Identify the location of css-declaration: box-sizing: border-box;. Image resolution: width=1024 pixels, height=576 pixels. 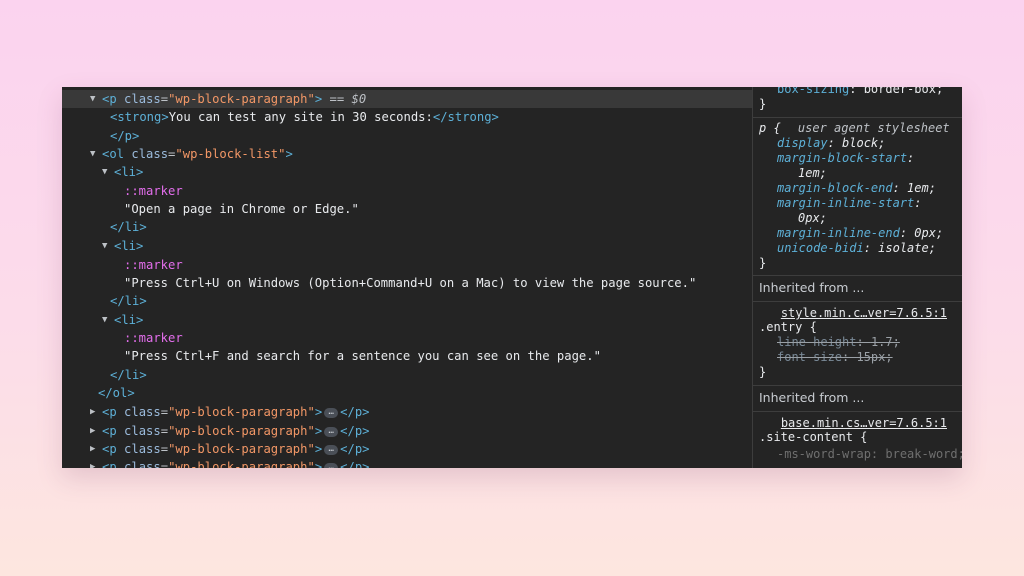
(857, 92).